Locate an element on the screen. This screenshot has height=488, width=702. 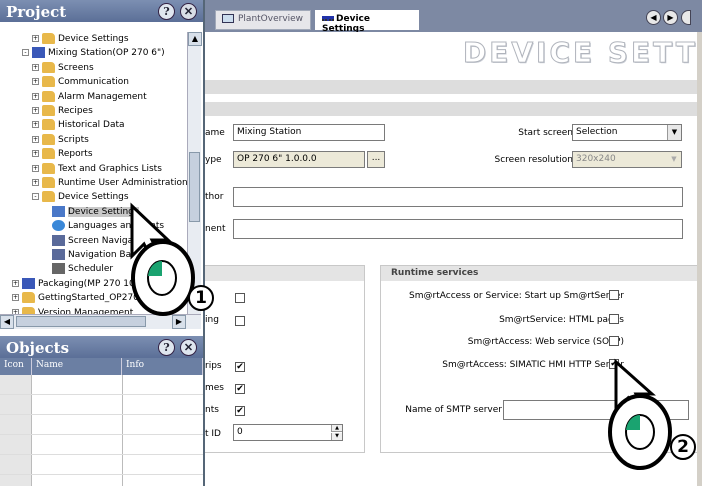
start-screen-select: Selection ▼ is located at coordinates (627, 132).